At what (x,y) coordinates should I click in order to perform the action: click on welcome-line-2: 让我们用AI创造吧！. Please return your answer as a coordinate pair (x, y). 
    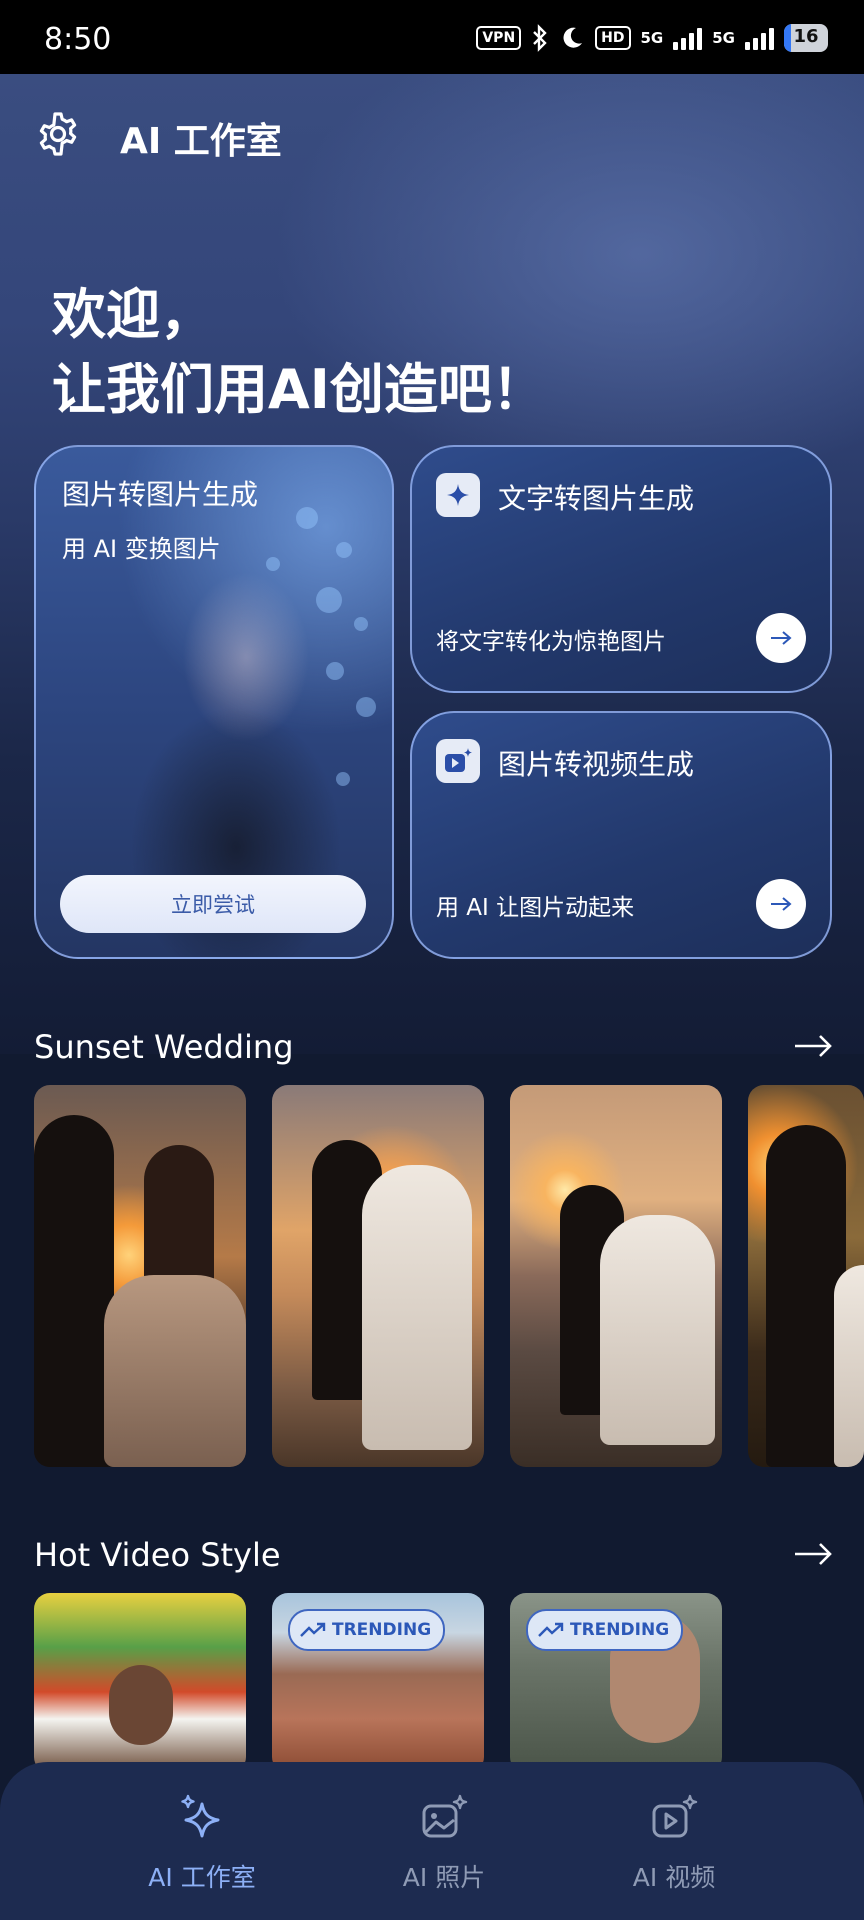
    Looking at the image, I should click on (299, 389).